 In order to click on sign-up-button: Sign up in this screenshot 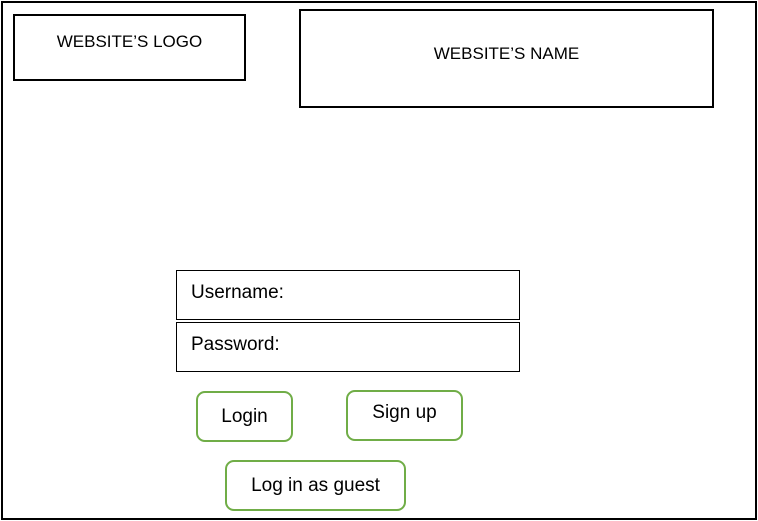, I will do `click(404, 415)`.